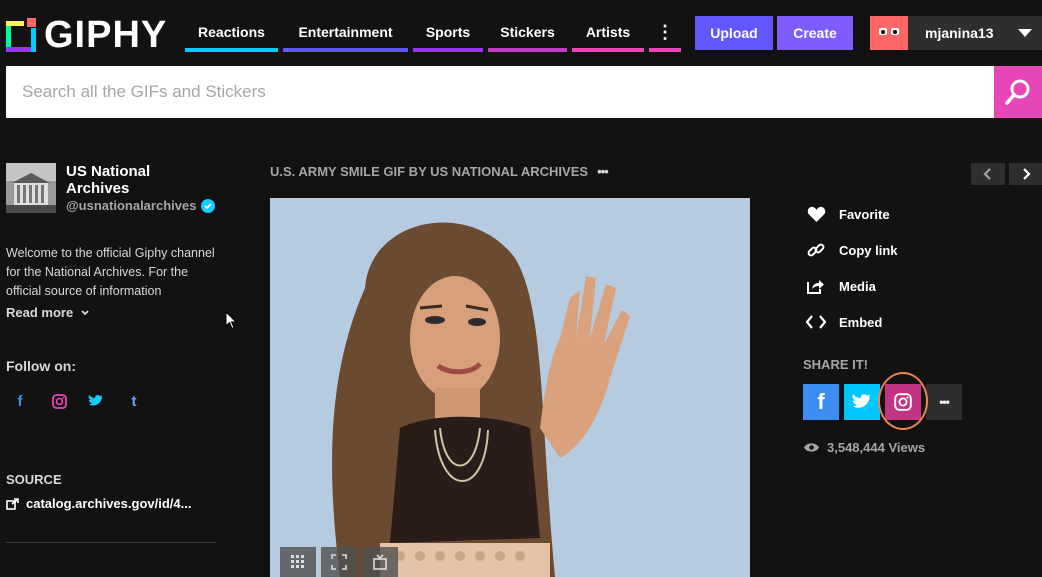 Image resolution: width=1042 pixels, height=577 pixels. What do you see at coordinates (815, 287) in the screenshot?
I see `share-arrow-icon` at bounding box center [815, 287].